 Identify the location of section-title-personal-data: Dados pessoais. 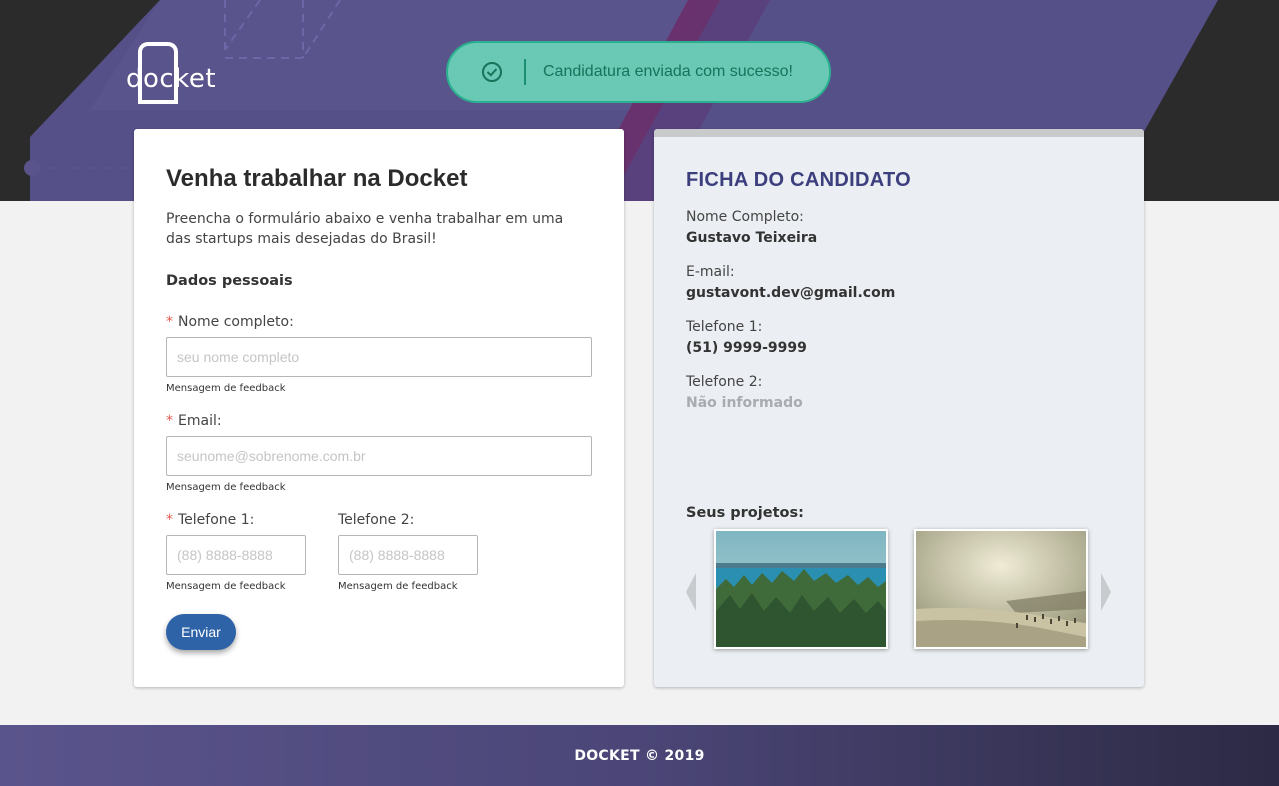
(229, 281).